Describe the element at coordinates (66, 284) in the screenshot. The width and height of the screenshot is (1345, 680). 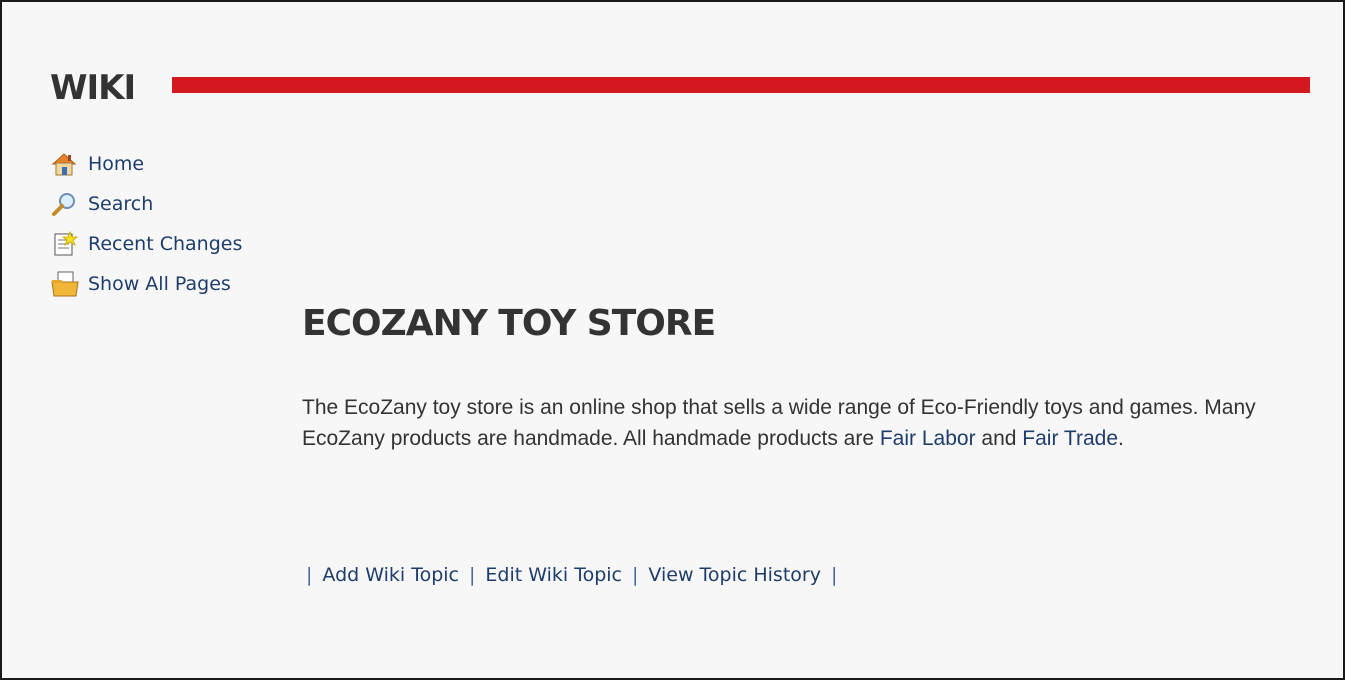
I see `all-pages-icon` at that location.